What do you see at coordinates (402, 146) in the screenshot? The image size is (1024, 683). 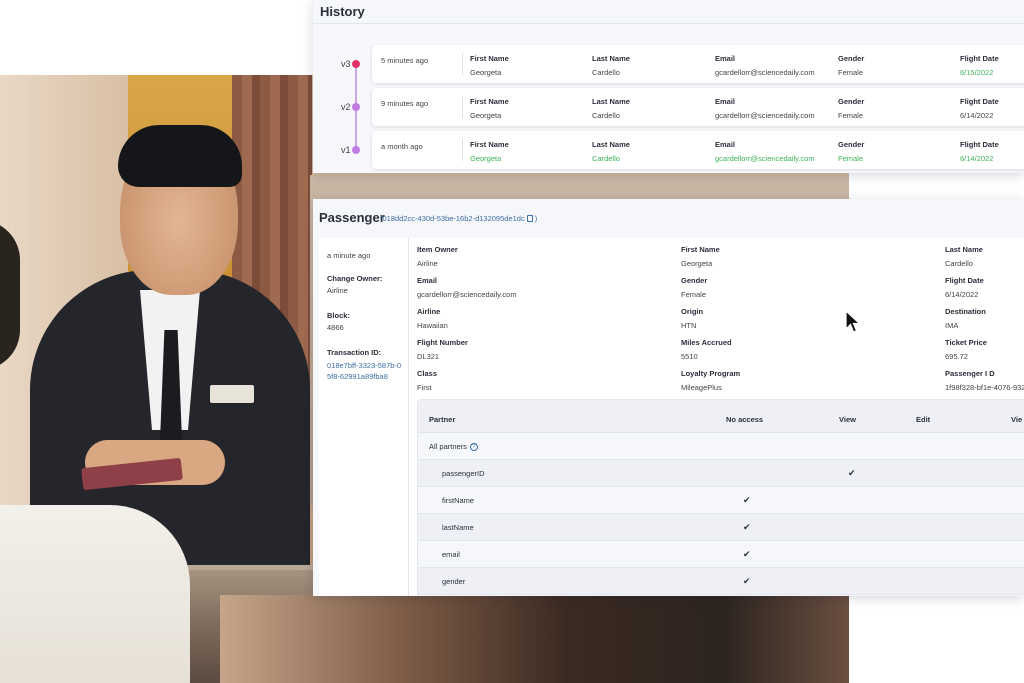 I see `version-timestamp: a month ago` at bounding box center [402, 146].